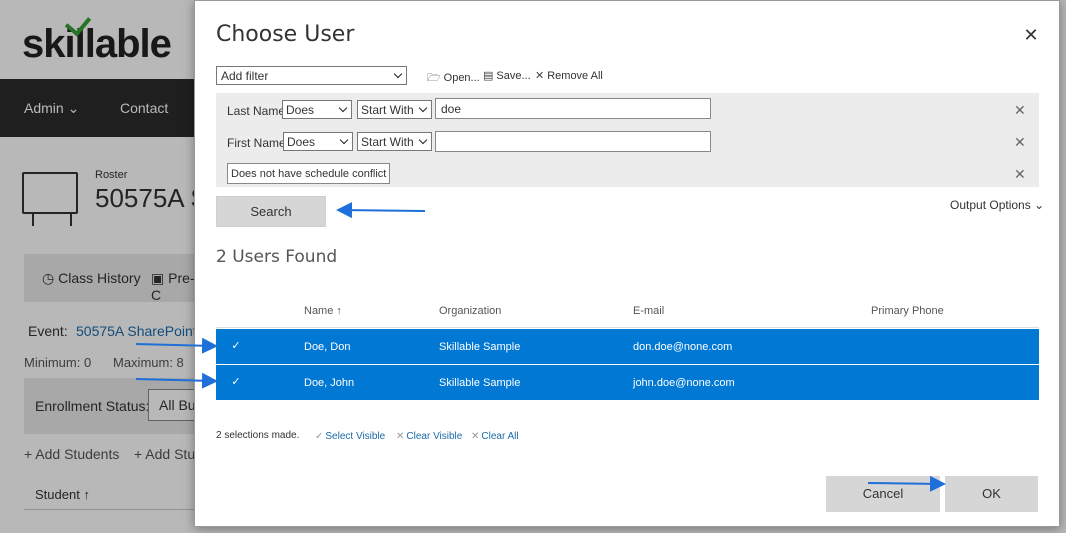 The image size is (1066, 533). What do you see at coordinates (470, 311) in the screenshot?
I see `column-header-organization: Organization` at bounding box center [470, 311].